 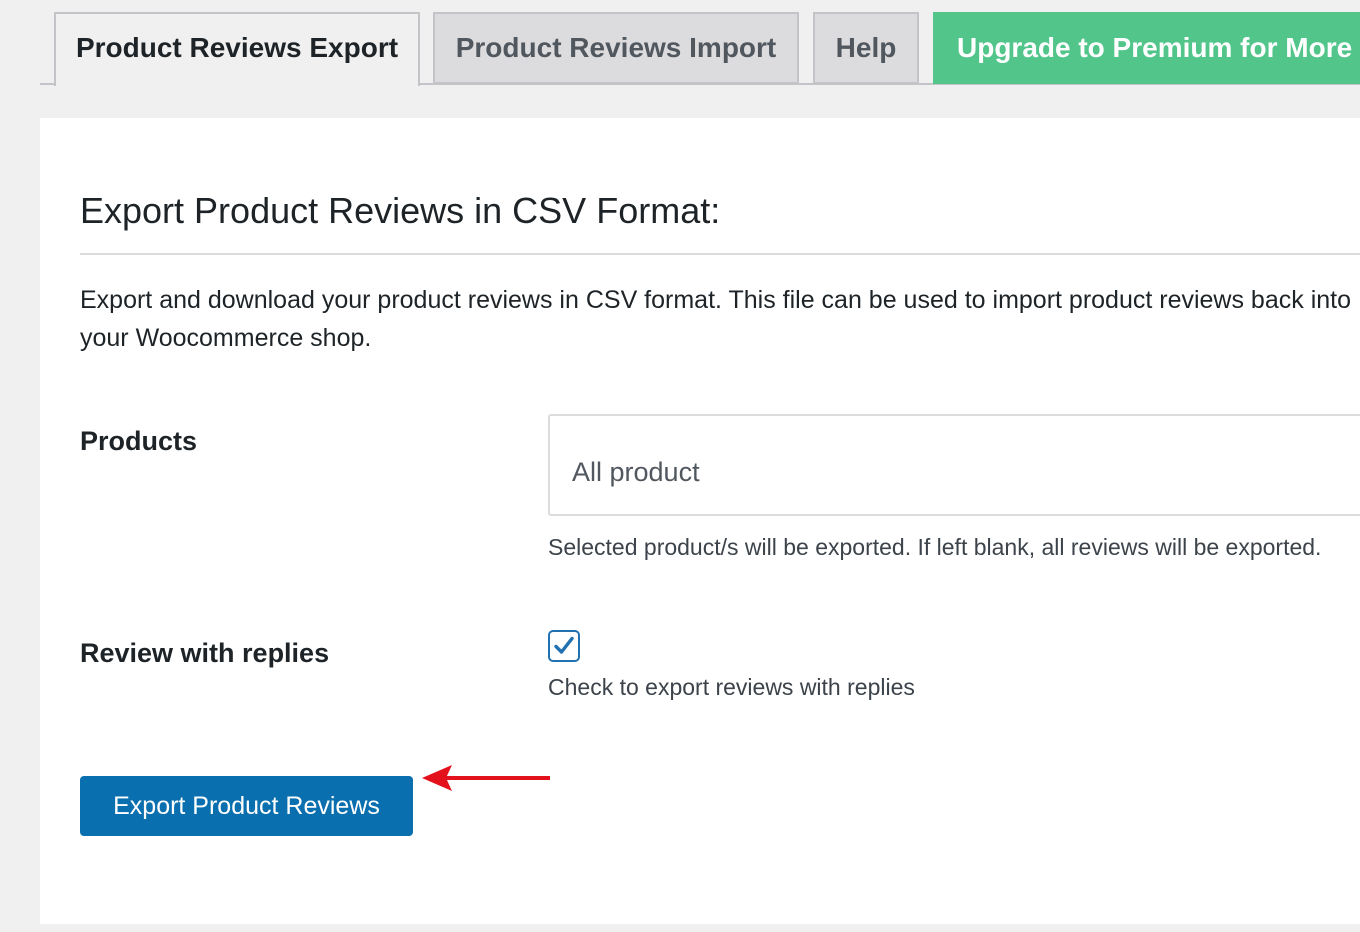 What do you see at coordinates (616, 48) in the screenshot?
I see `tab-product-reviews-import: Product Reviews Import` at bounding box center [616, 48].